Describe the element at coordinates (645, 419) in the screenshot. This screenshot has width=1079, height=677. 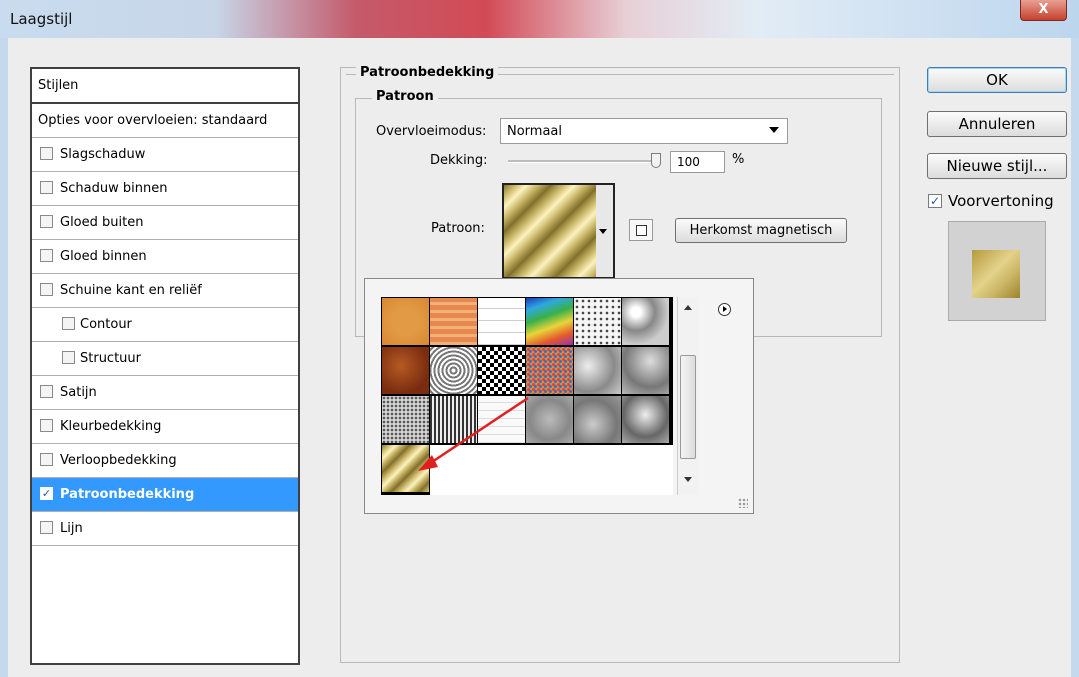
I see `pattern-grey-rock` at that location.